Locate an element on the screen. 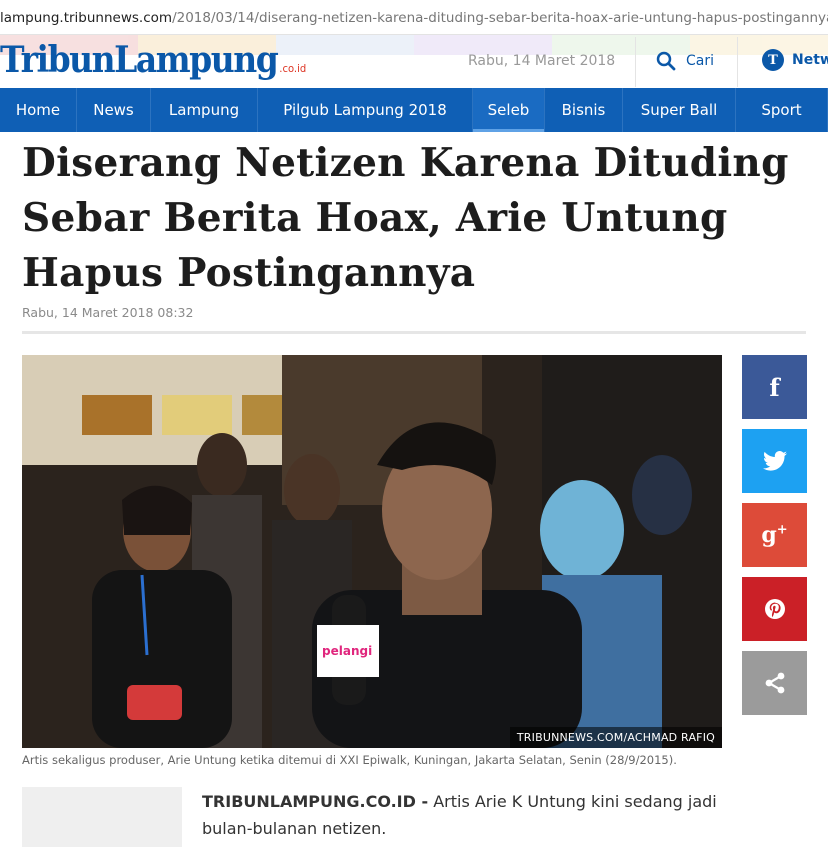 This screenshot has width=828, height=847. google-plus-icon: g+ is located at coordinates (774, 535).